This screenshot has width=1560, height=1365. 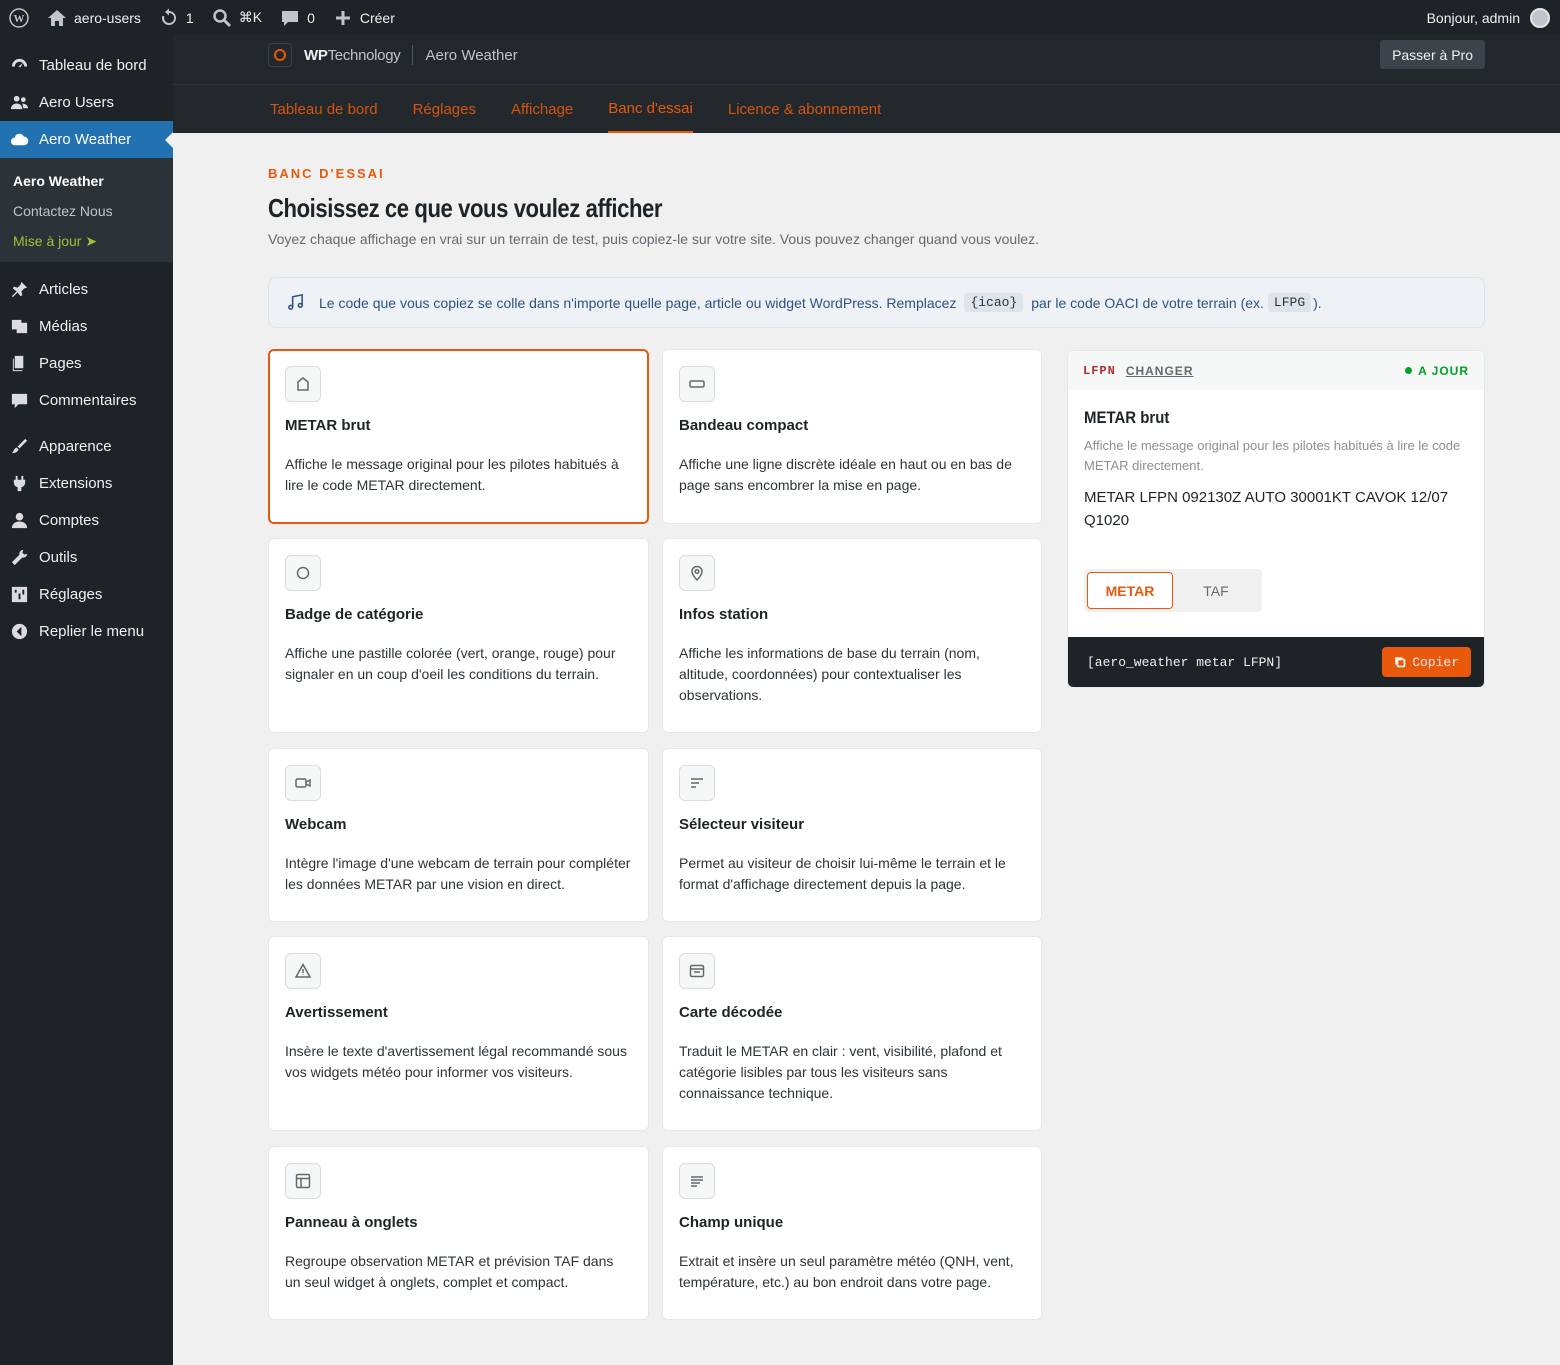 What do you see at coordinates (1432, 54) in the screenshot?
I see `upgrade-pro-button: Passer à Pro` at bounding box center [1432, 54].